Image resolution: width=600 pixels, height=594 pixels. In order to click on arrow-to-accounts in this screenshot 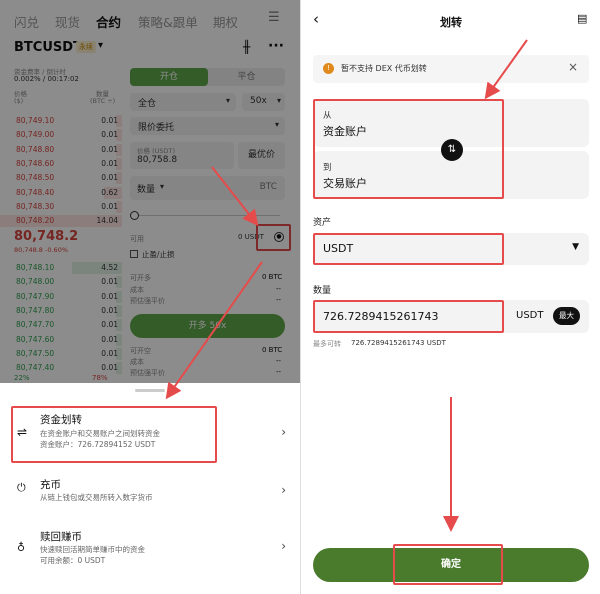, I will do `click(506, 69)`.